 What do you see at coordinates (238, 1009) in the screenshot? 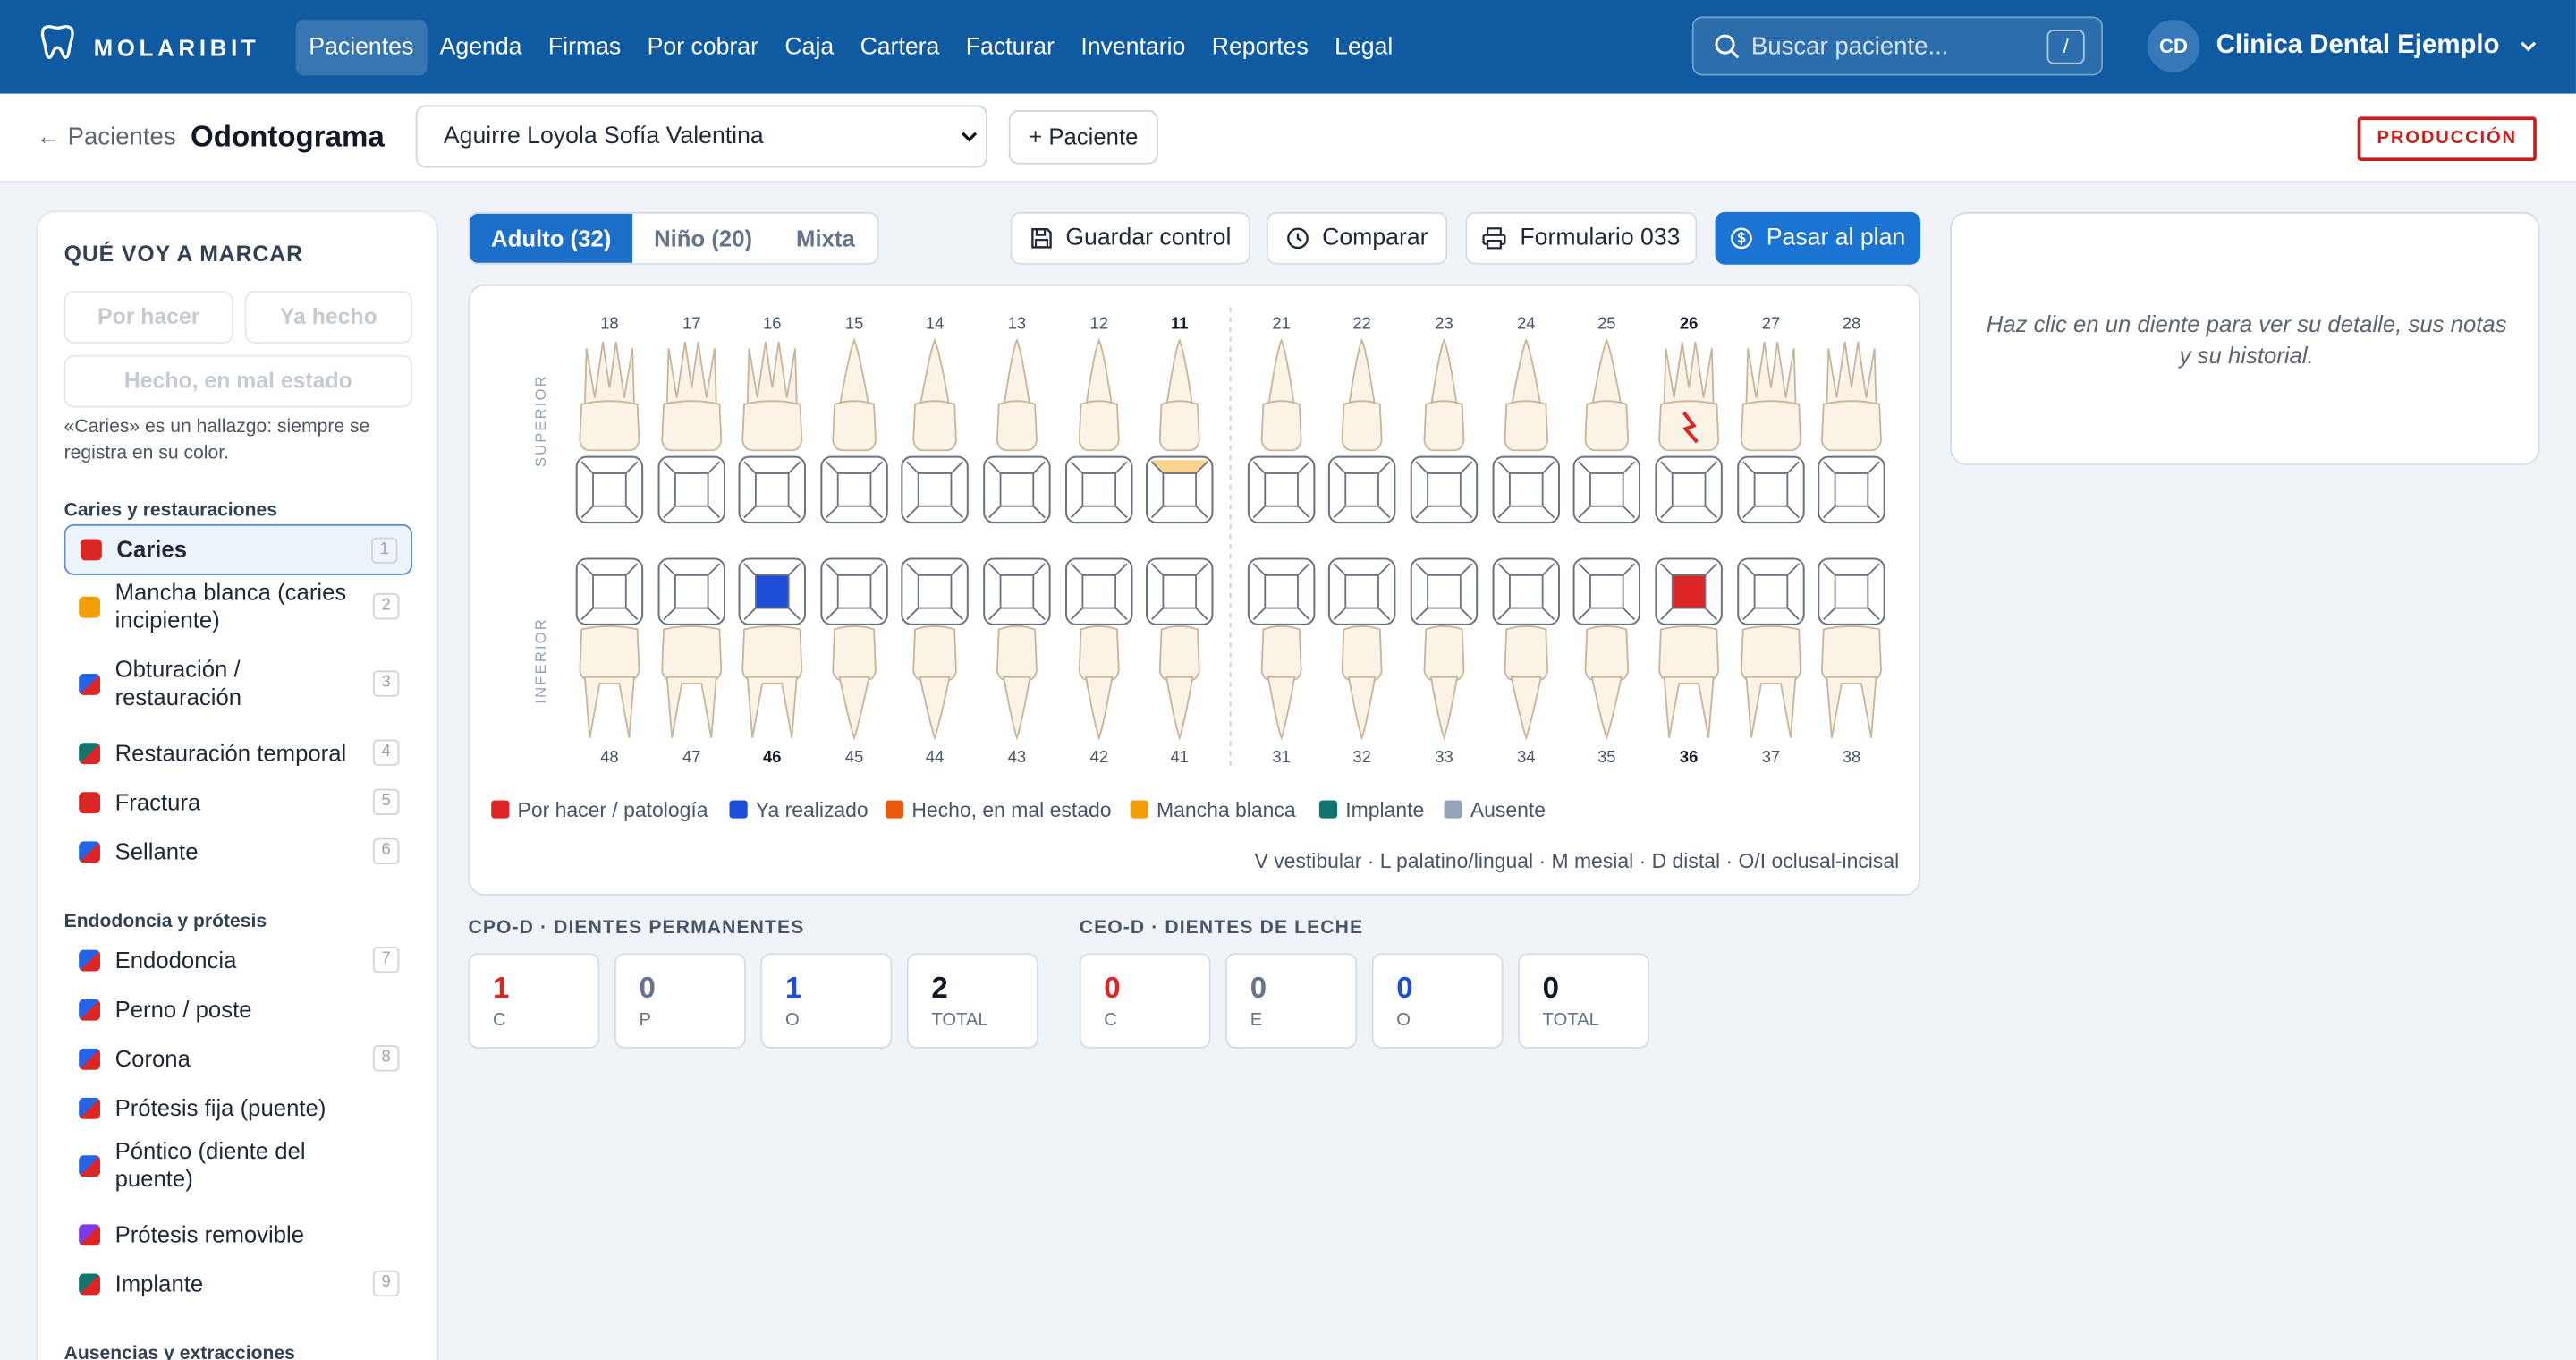
I see `marking-option-perno-poste: Perno / poste` at bounding box center [238, 1009].